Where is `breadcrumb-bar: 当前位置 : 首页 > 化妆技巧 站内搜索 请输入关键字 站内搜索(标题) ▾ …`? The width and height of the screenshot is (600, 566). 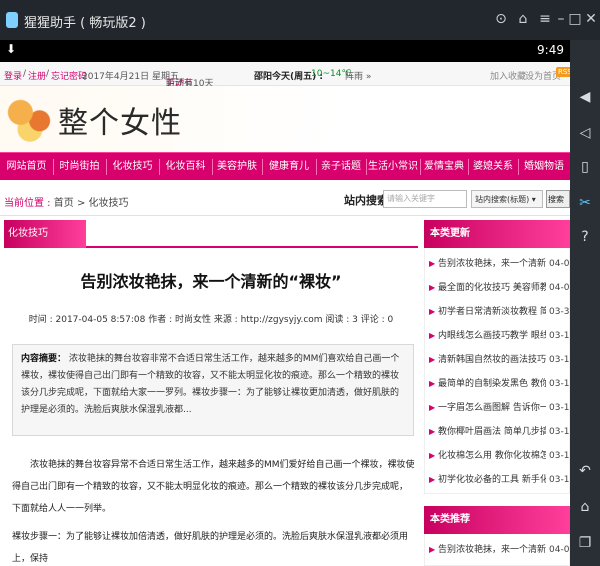
breadcrumb-bar: 当前位置 : 首页 > 化妆技巧 站内搜索 请输入关键字 站内搜索(标题) ▾ … is located at coordinates (285, 199).